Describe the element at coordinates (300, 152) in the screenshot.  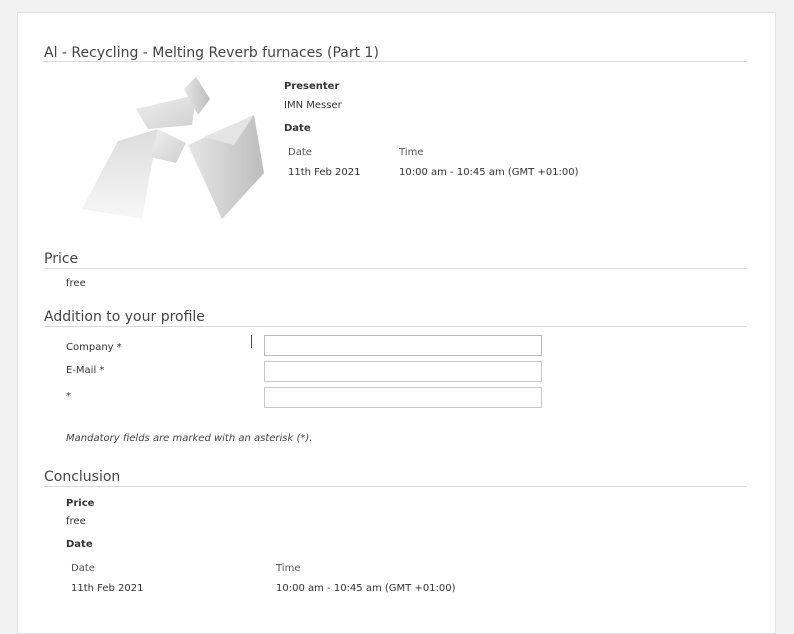
I see `date-column-label: Date` at that location.